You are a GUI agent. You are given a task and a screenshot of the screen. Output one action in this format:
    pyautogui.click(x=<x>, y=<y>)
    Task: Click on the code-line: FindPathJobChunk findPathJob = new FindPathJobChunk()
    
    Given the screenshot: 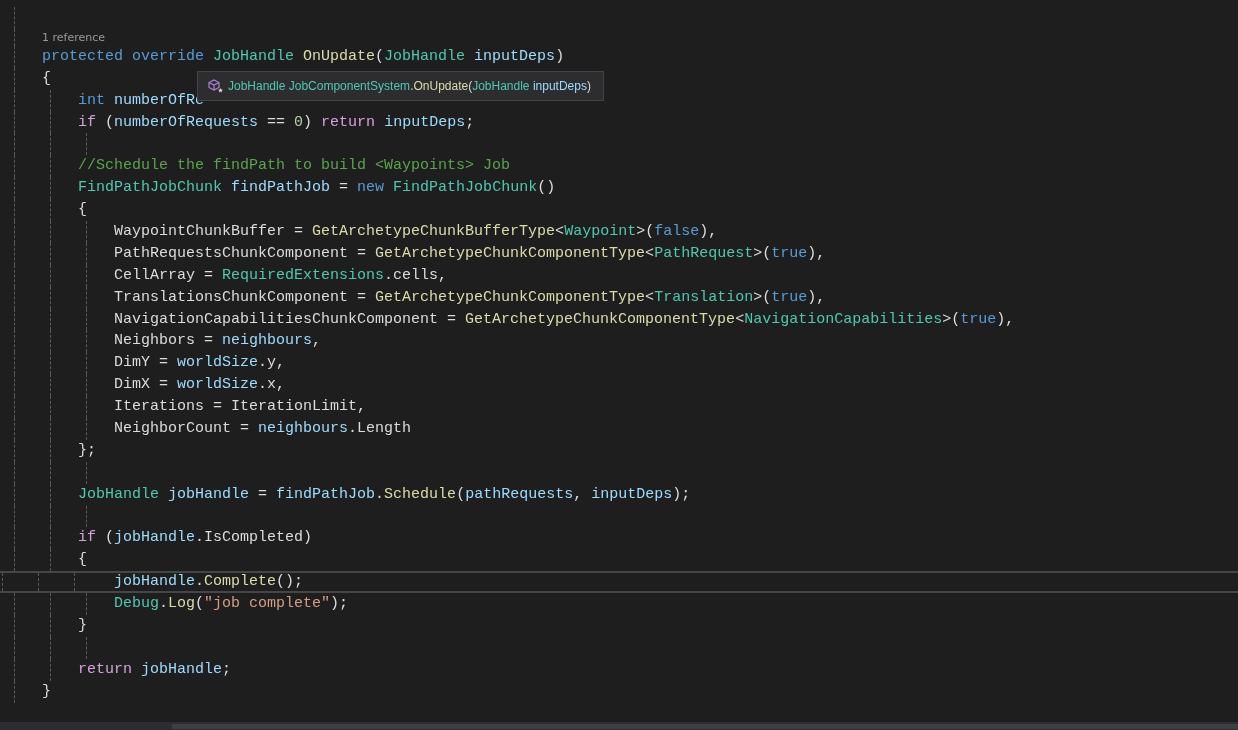 What is the action you would take?
    pyautogui.click(x=622, y=188)
    